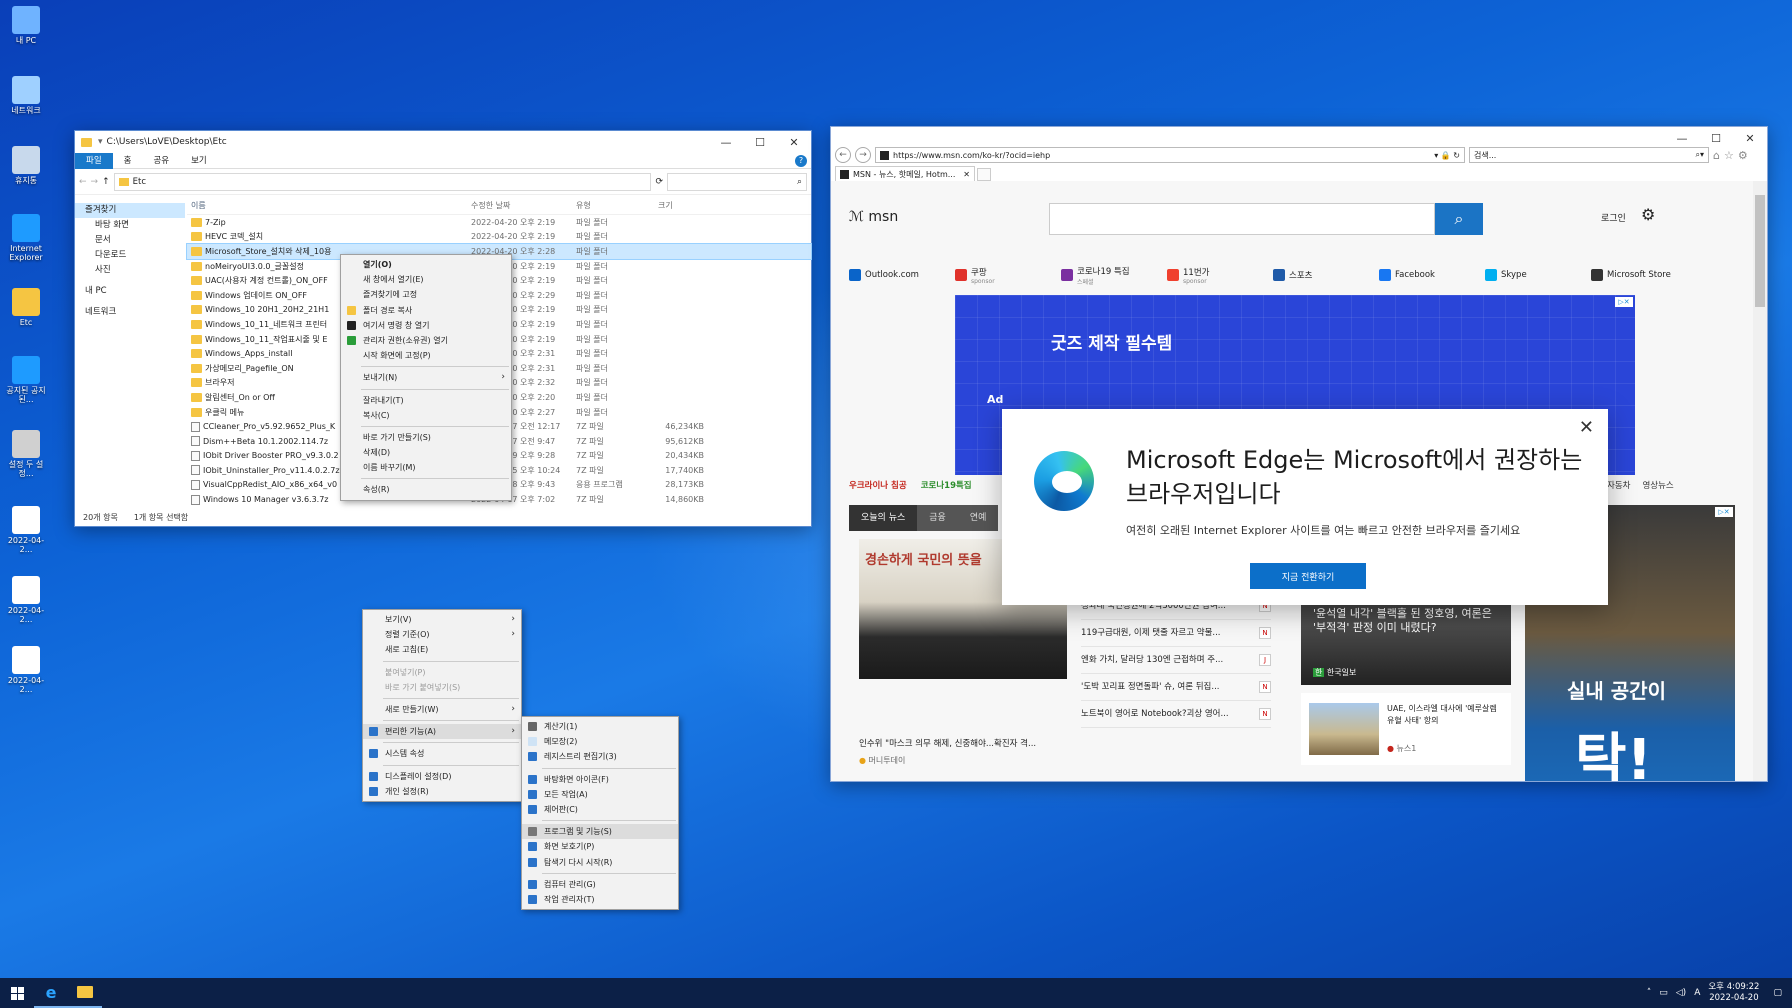  What do you see at coordinates (1242, 219) in the screenshot?
I see `msn-search-input` at bounding box center [1242, 219].